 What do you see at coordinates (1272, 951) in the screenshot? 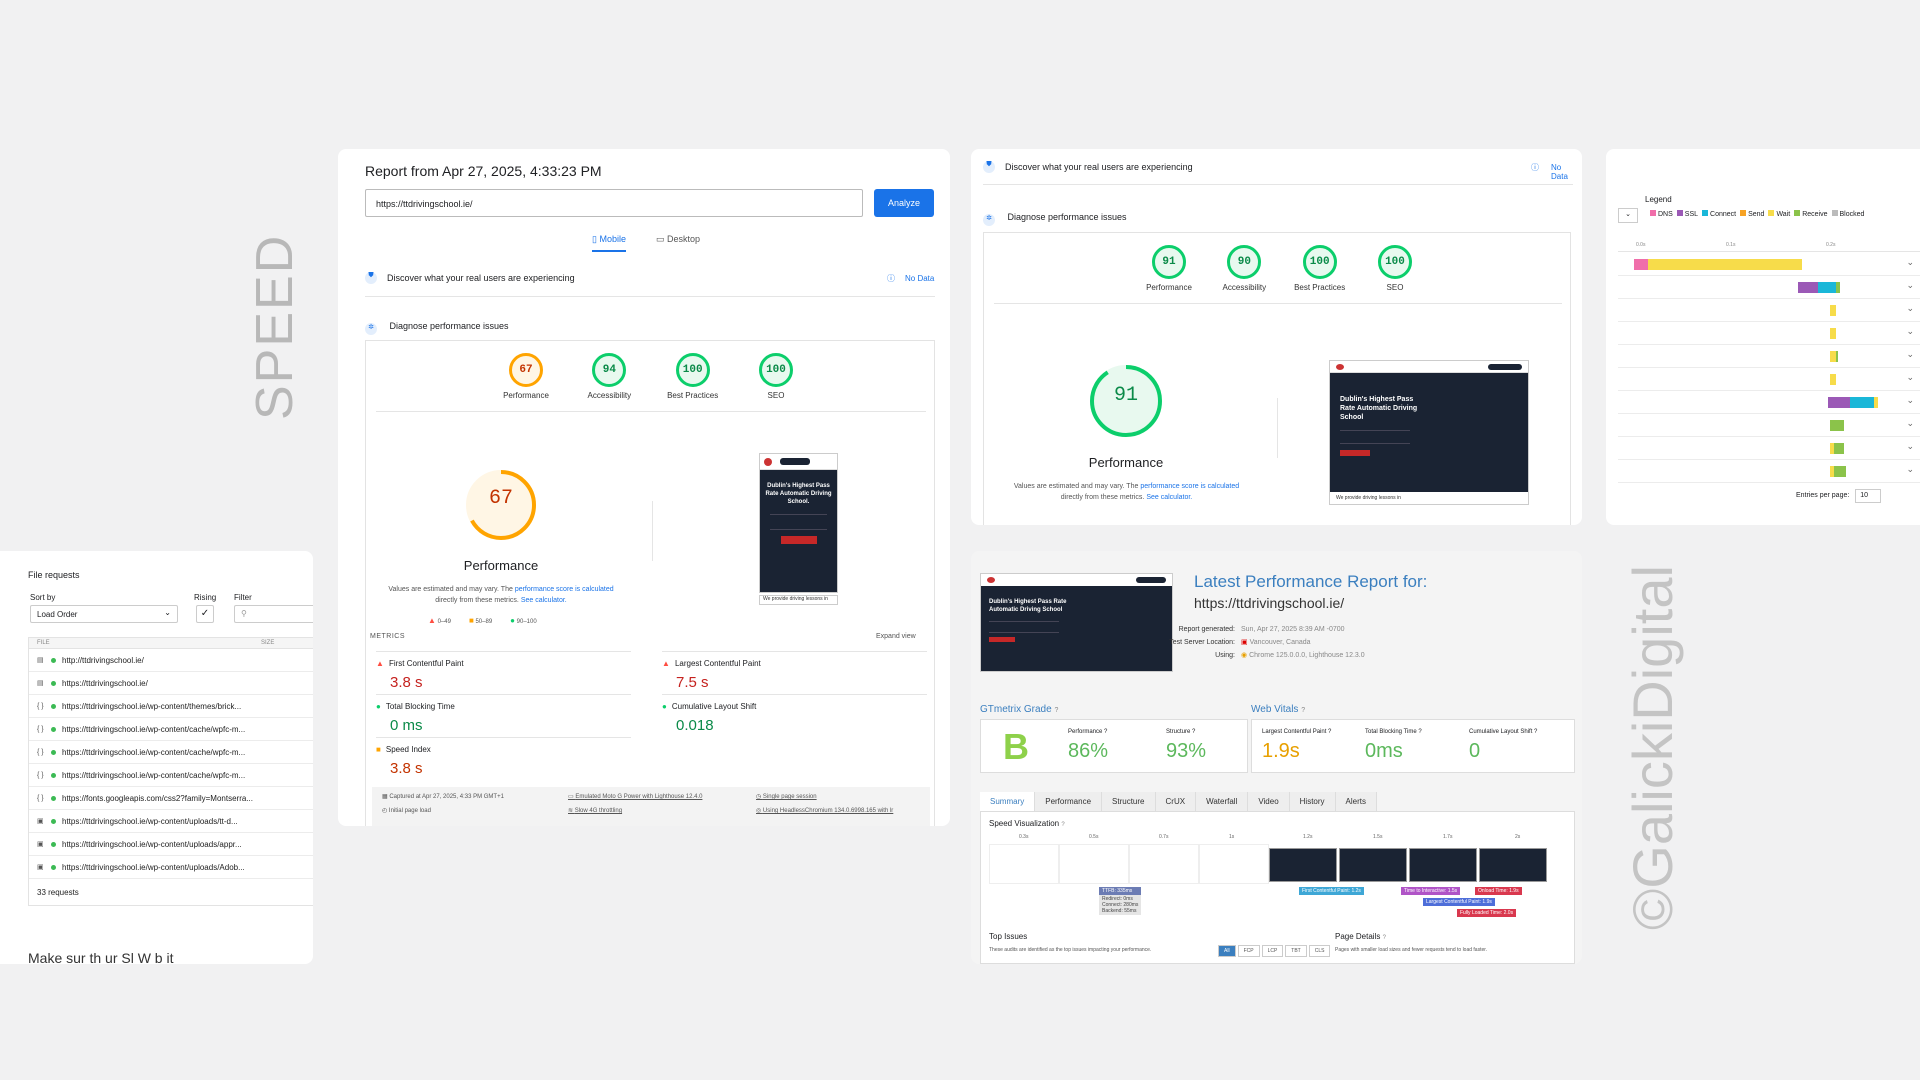
I see `filter-lcp: LCP` at bounding box center [1272, 951].